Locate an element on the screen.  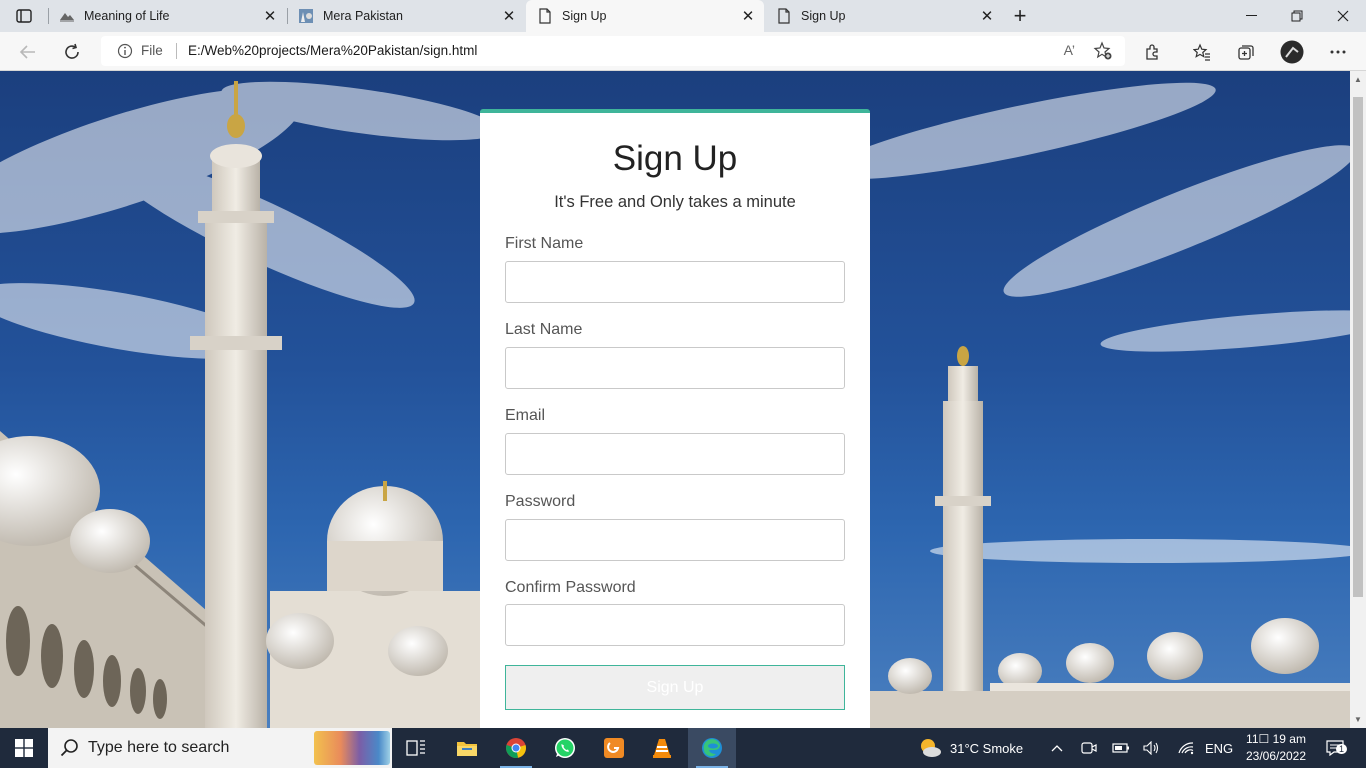
weather-widget: 31°C Smoke is located at coordinates (970, 748).